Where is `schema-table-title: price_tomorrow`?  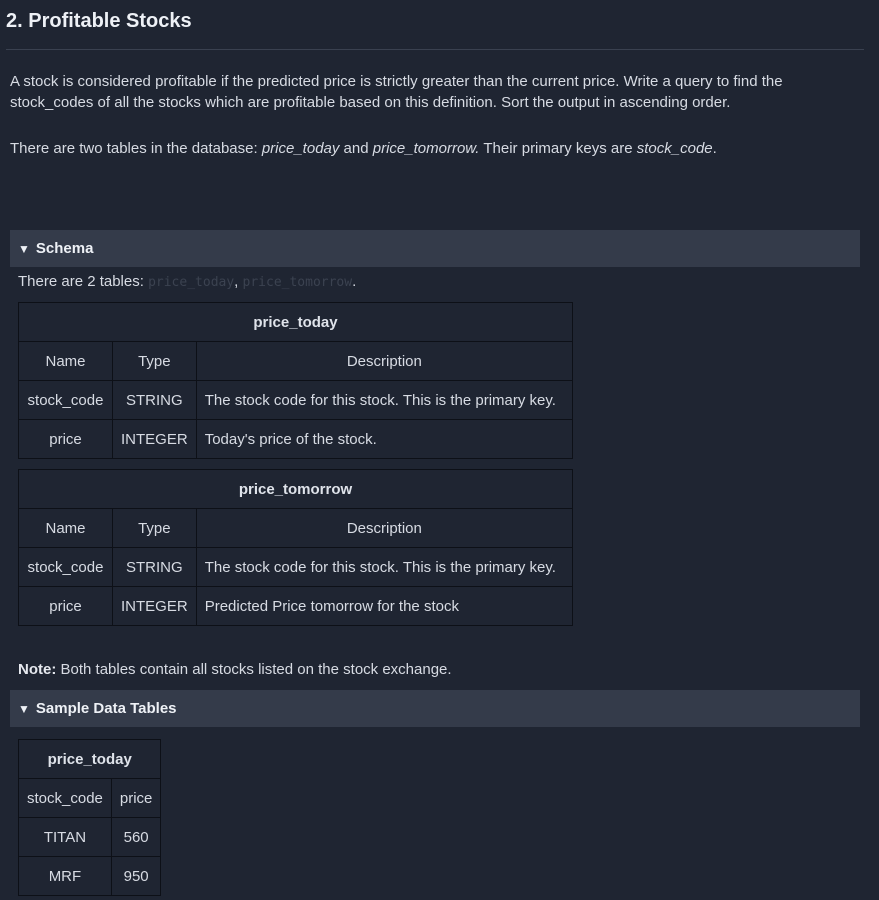 schema-table-title: price_tomorrow is located at coordinates (295, 489).